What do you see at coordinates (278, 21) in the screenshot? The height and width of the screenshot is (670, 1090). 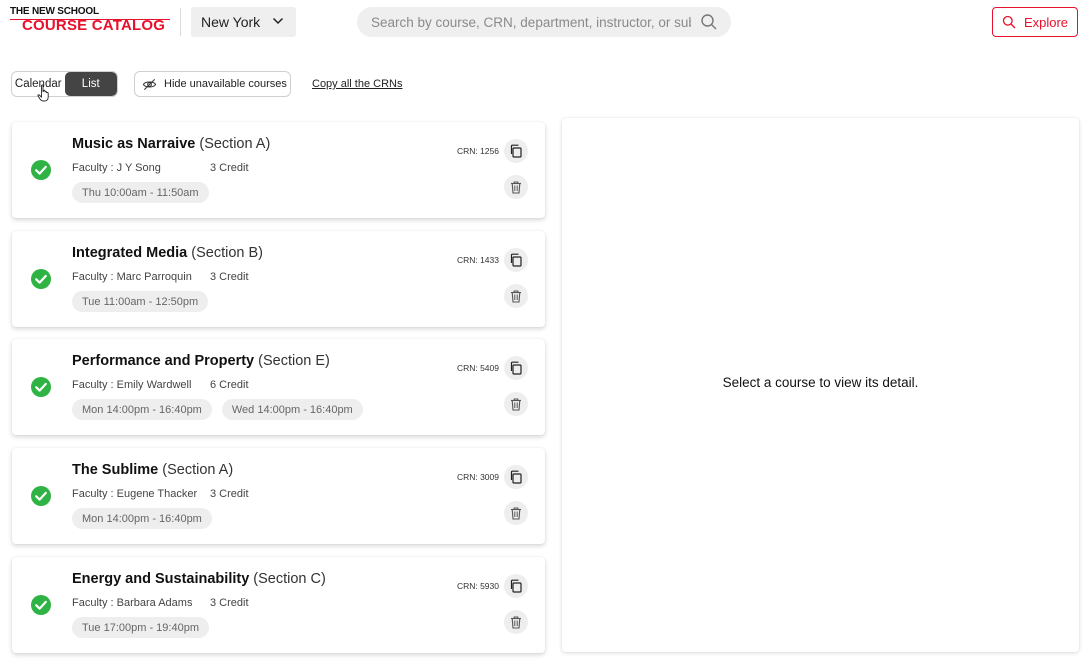 I see `chevron-down-icon` at bounding box center [278, 21].